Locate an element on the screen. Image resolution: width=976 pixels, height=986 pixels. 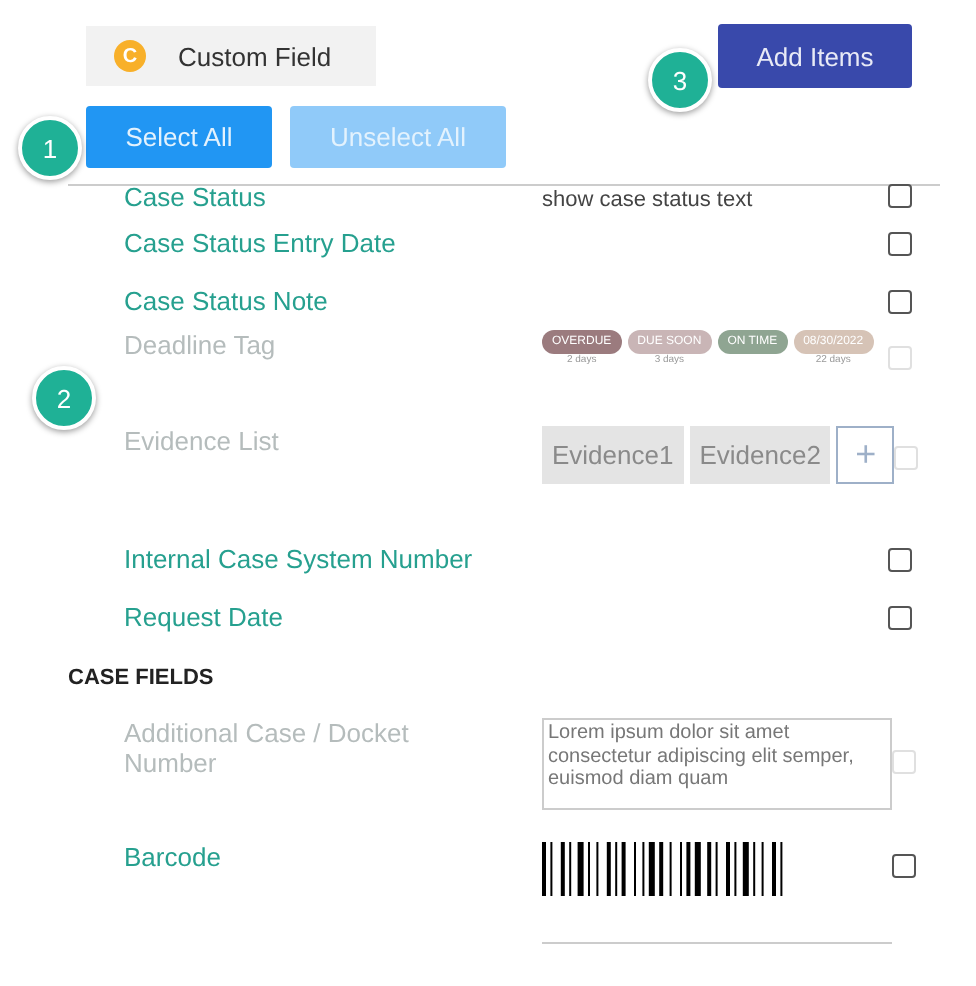
field-label: Case Status Note is located at coordinates (227, 301).